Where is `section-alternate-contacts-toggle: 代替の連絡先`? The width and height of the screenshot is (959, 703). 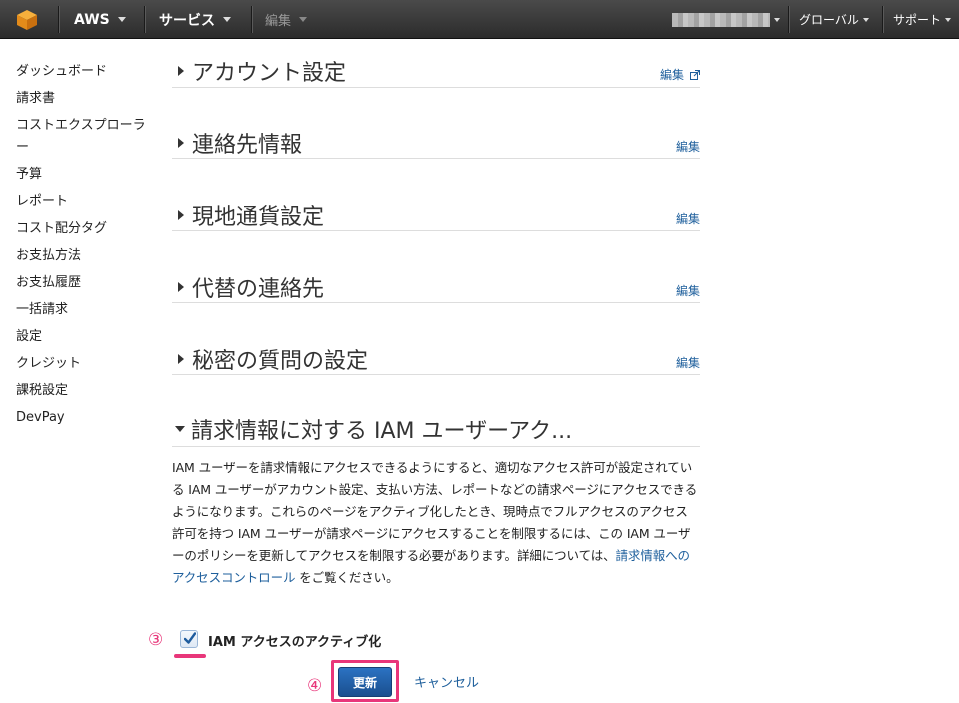
section-alternate-contacts-toggle: 代替の連絡先 is located at coordinates (248, 287).